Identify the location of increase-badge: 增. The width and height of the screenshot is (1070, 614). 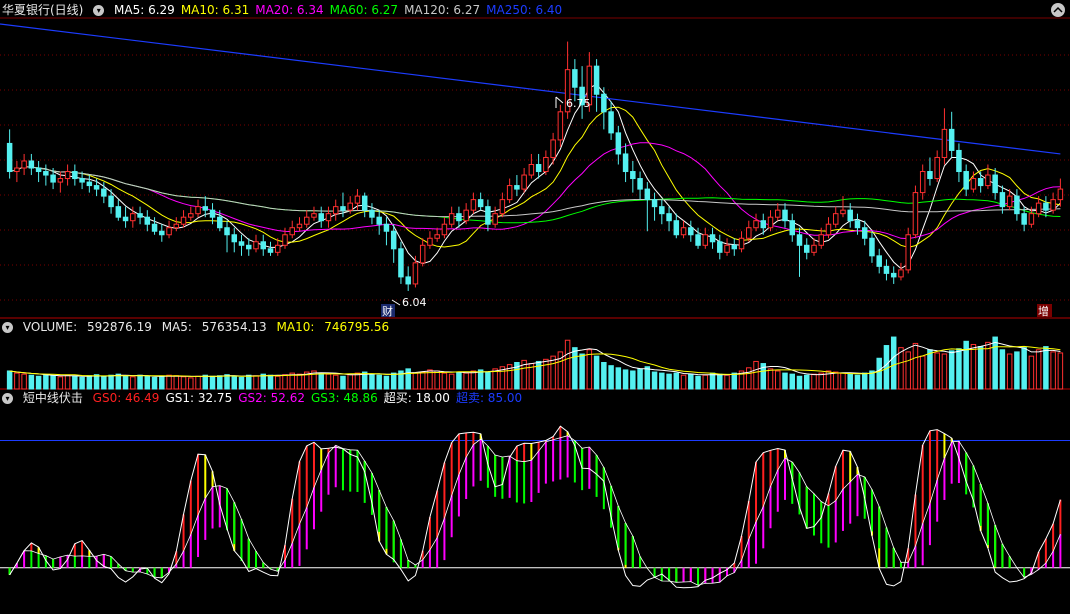
(1044, 311).